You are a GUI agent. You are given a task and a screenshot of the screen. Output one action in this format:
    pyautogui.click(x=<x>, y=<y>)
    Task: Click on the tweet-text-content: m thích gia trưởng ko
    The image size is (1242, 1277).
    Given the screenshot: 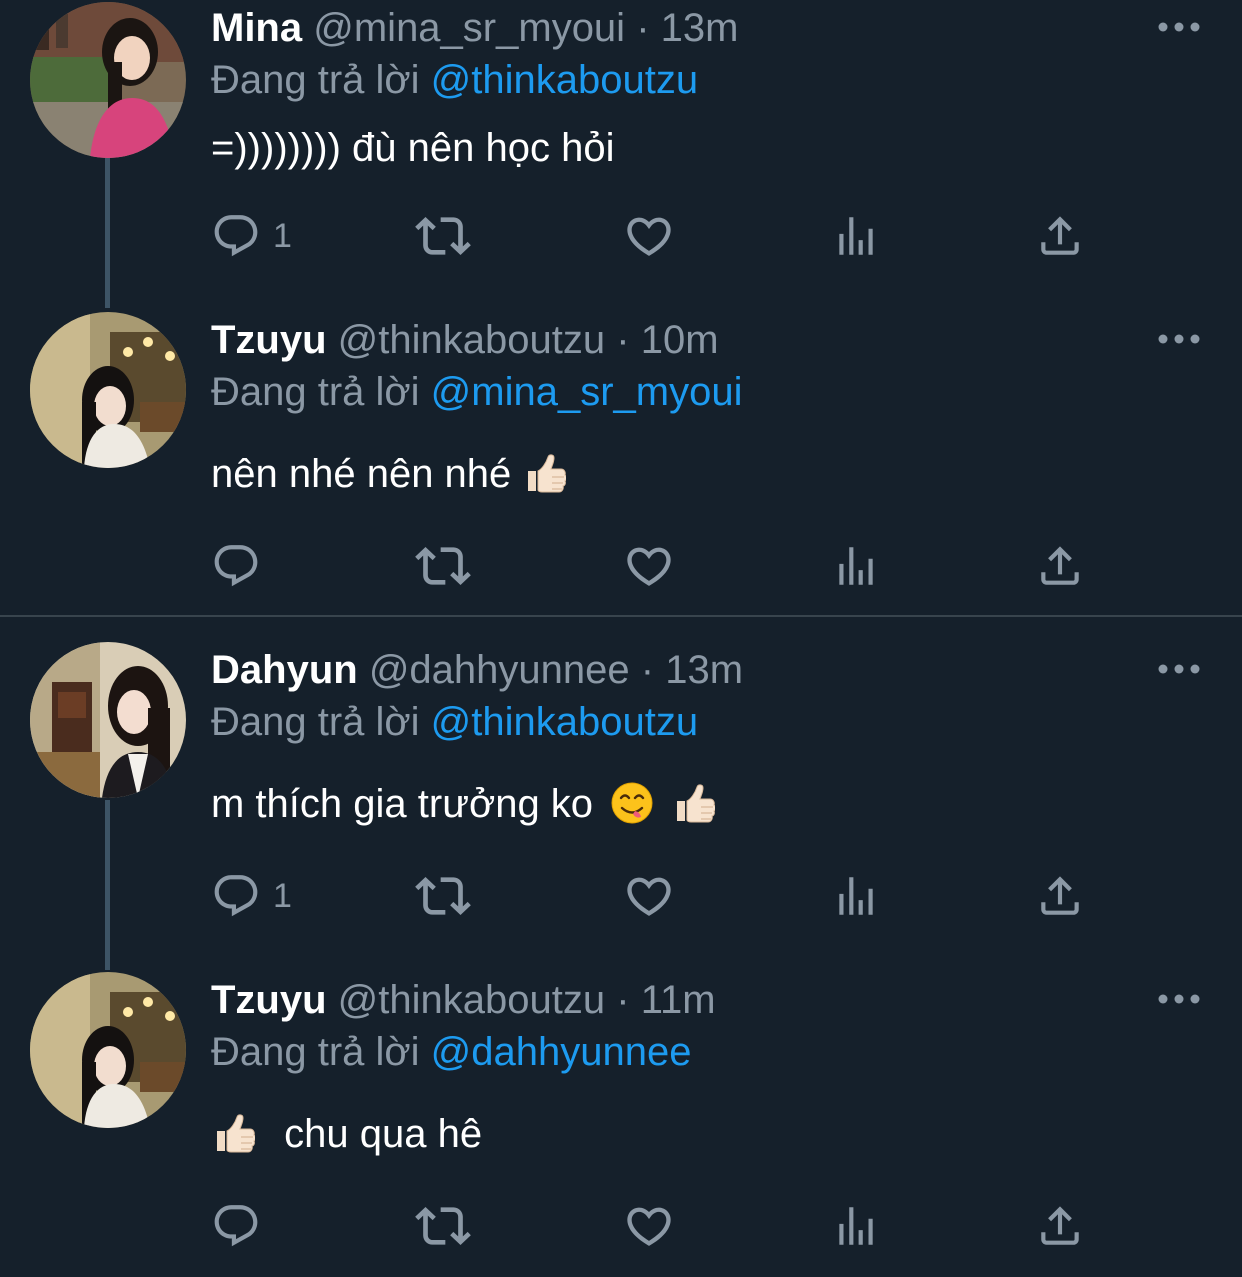 What is the action you would take?
    pyautogui.click(x=402, y=804)
    